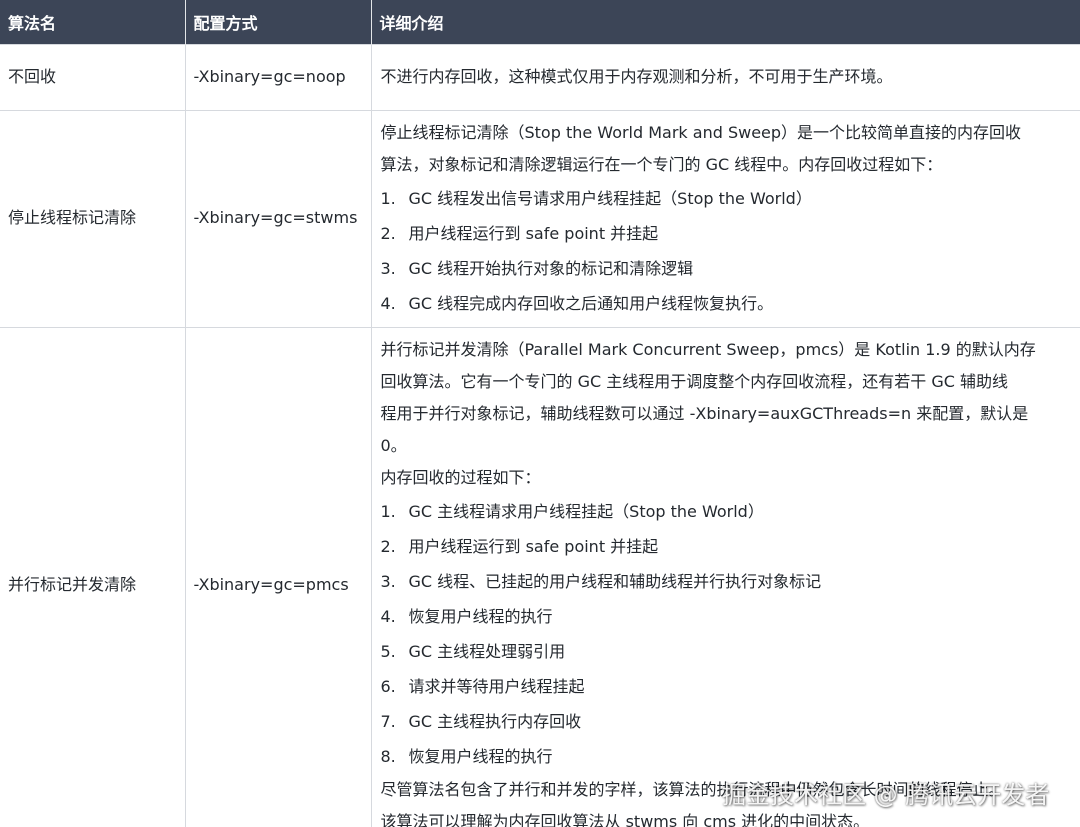  What do you see at coordinates (278, 22) in the screenshot?
I see `header-config-method: 配置方式` at bounding box center [278, 22].